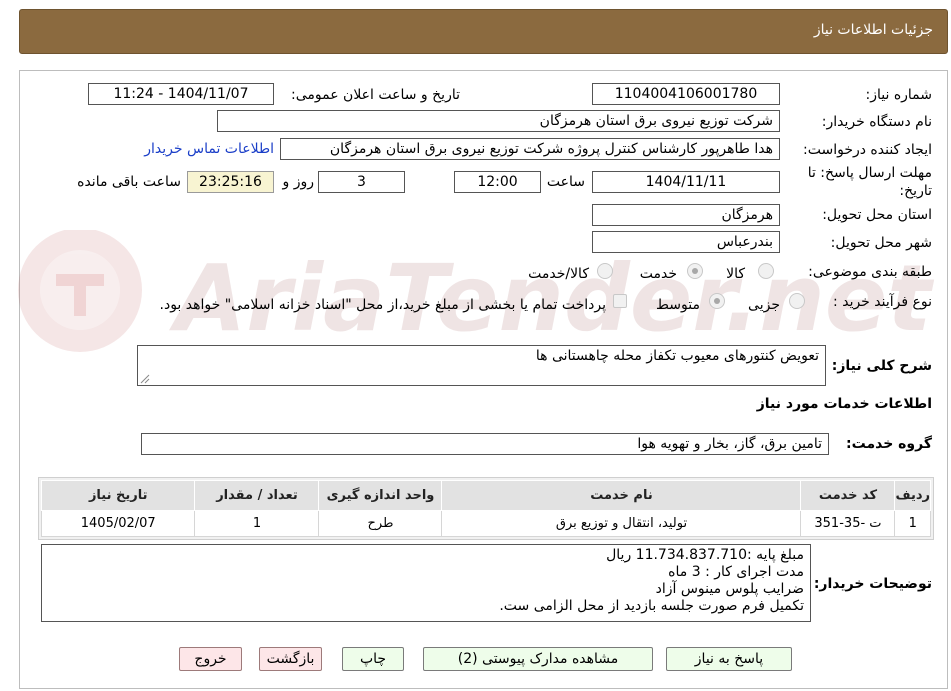  I want to click on buyer-name-field: شرکت توزیع نیروی برق استان هرمزگان, so click(498, 121).